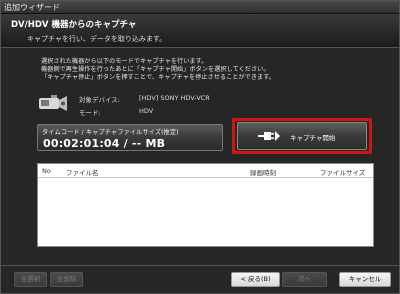 This screenshot has width=400, height=294. I want to click on capture-start-label: キャプチャ開始, so click(313, 138).